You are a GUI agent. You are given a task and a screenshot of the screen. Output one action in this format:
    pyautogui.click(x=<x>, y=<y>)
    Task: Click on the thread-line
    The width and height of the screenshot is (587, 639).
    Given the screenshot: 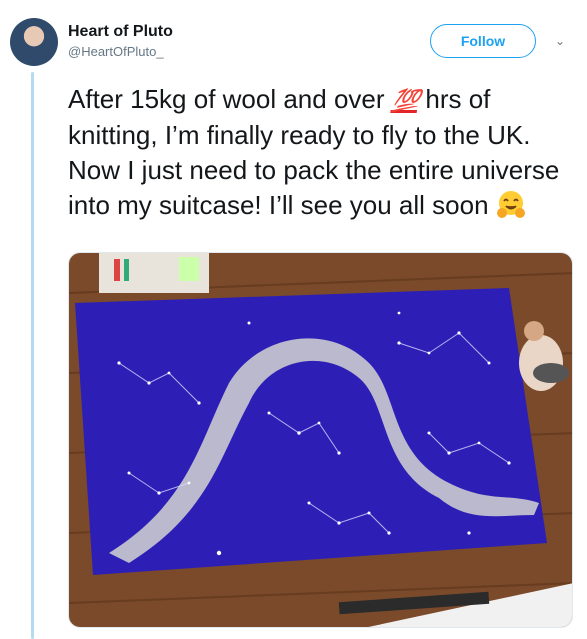 What is the action you would take?
    pyautogui.click(x=32, y=355)
    